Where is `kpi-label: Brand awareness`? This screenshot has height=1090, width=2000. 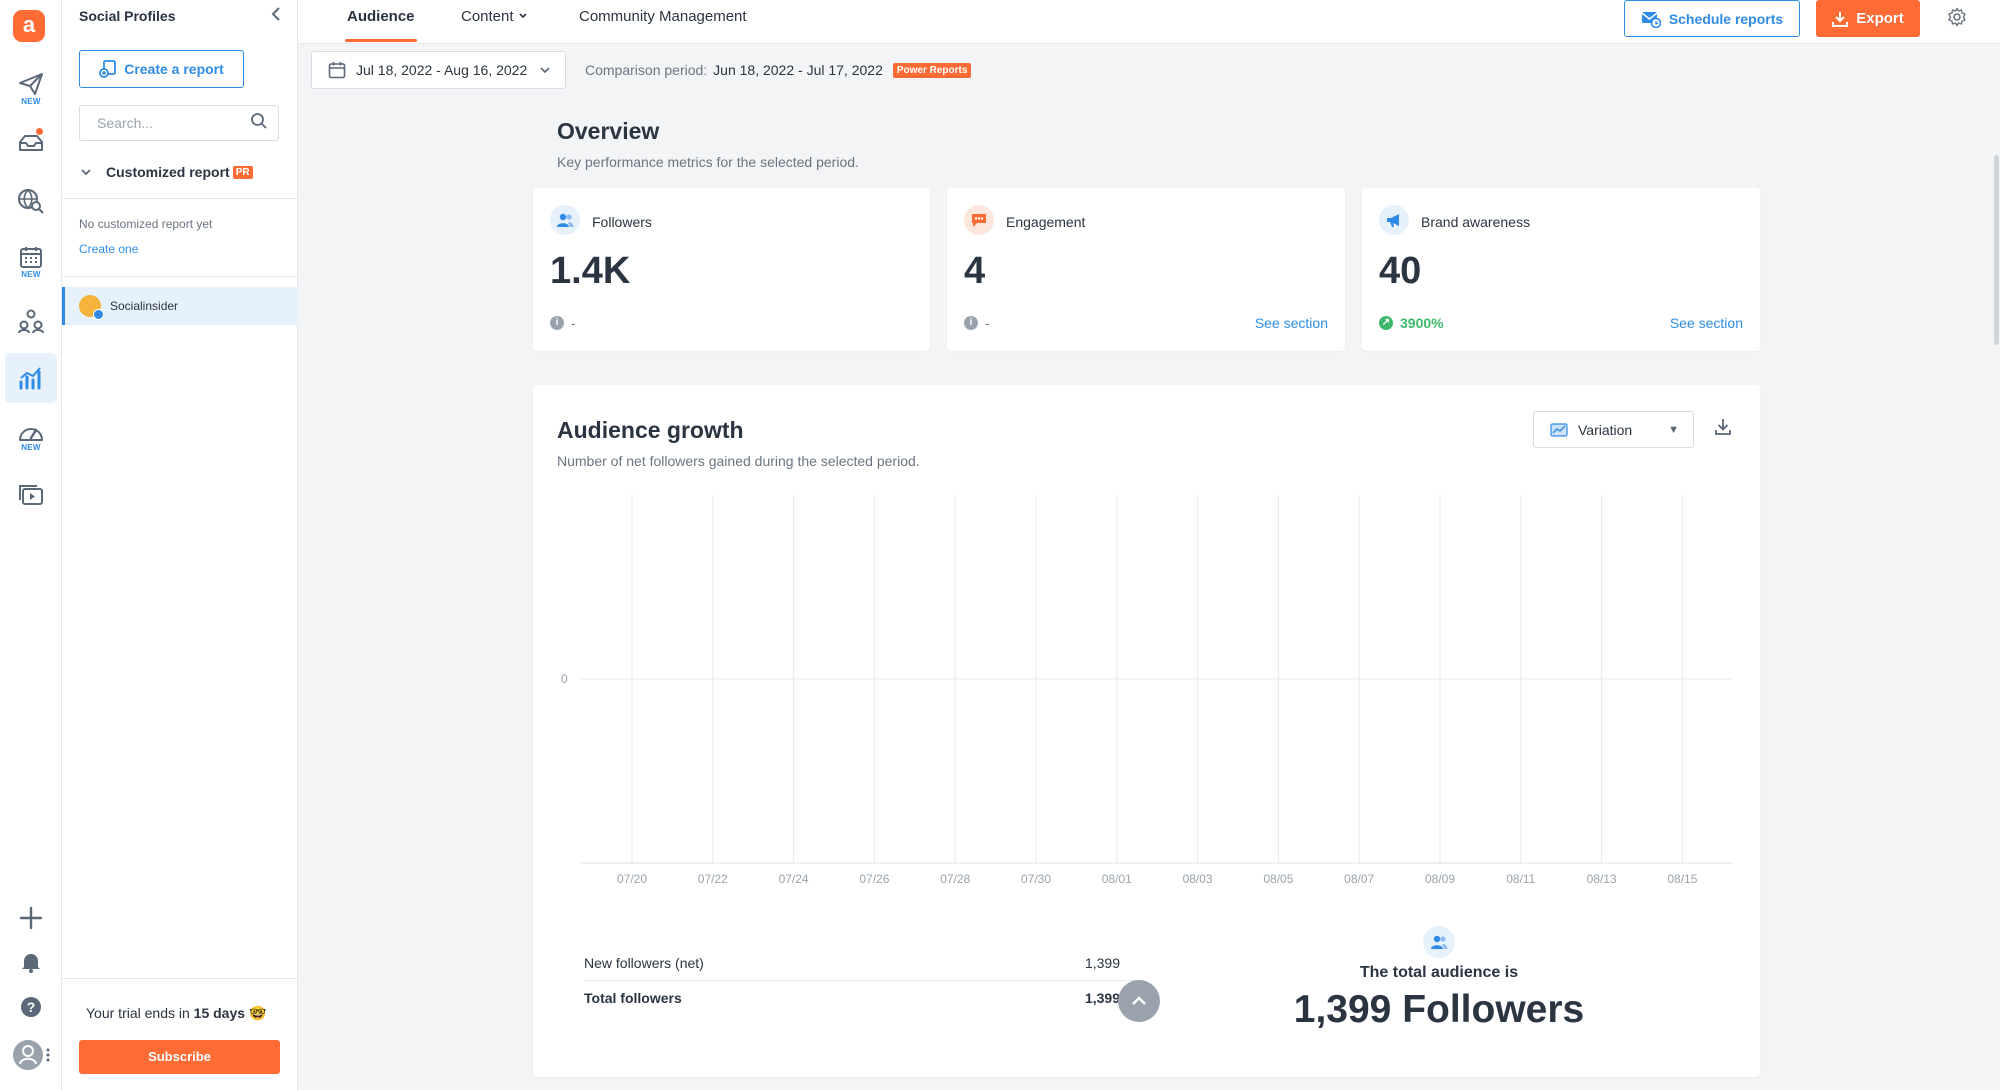 kpi-label: Brand awareness is located at coordinates (1475, 222).